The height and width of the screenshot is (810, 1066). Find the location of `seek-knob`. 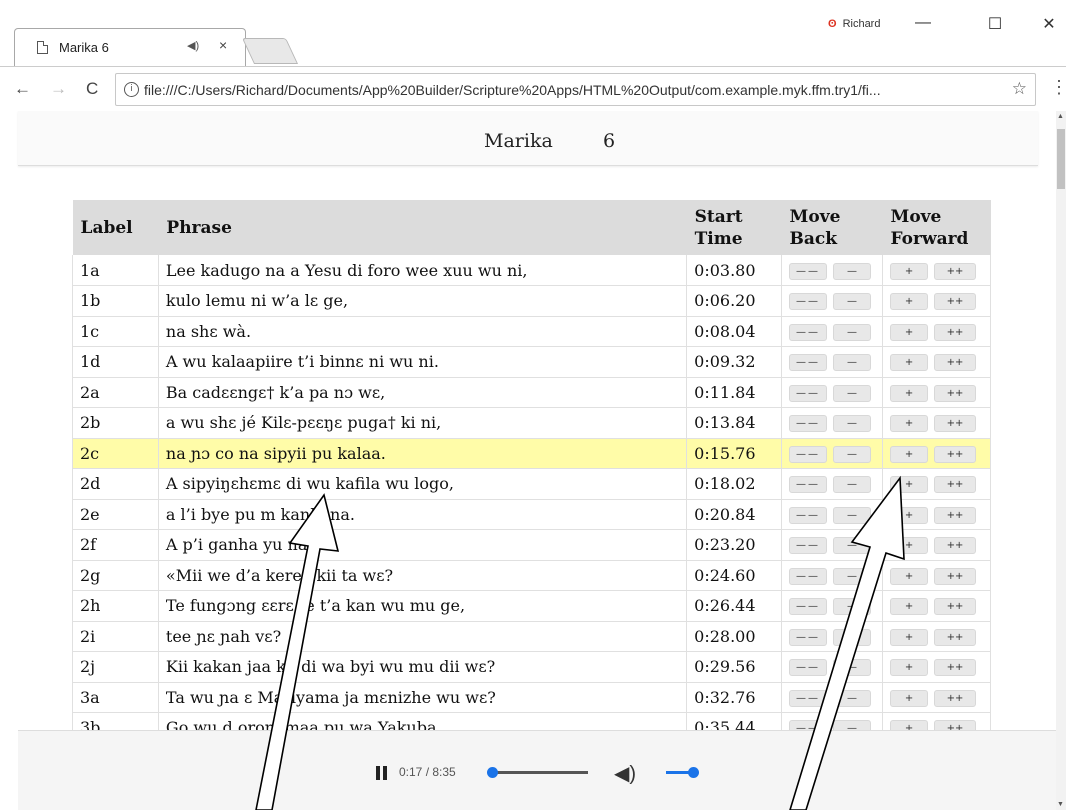

seek-knob is located at coordinates (493, 772).